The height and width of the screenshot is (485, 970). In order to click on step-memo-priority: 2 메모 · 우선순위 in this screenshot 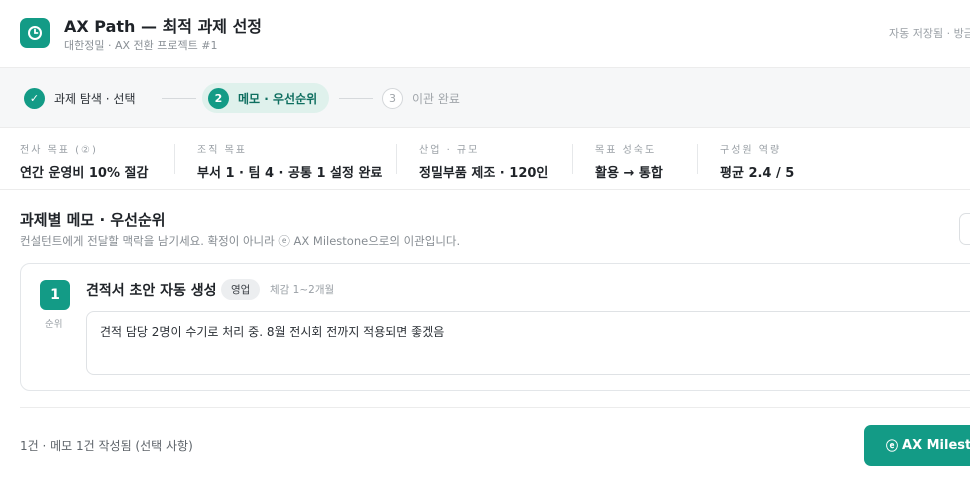, I will do `click(266, 98)`.